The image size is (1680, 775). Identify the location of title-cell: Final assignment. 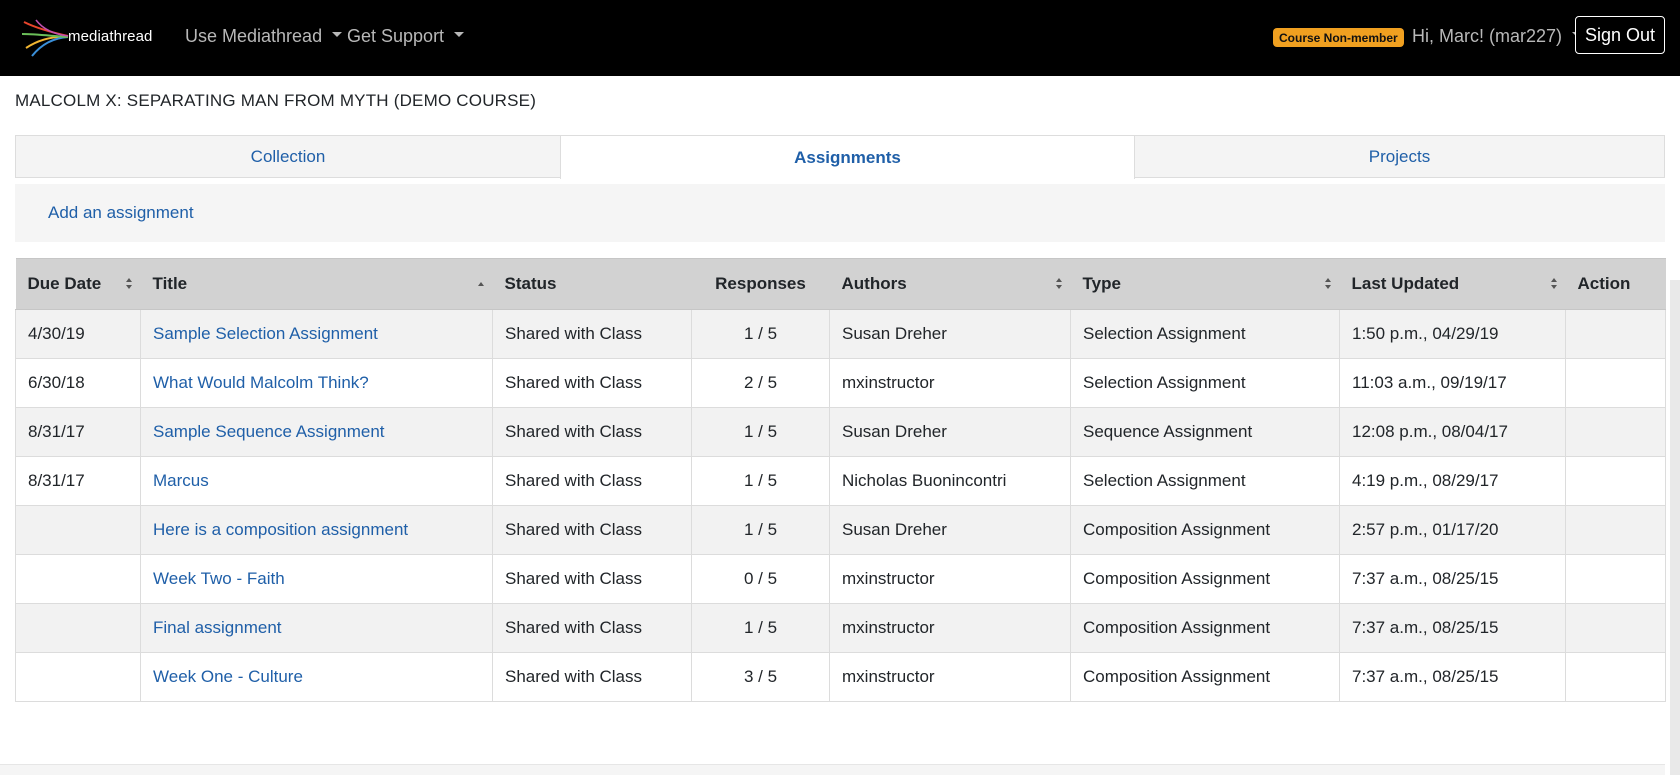
(316, 628).